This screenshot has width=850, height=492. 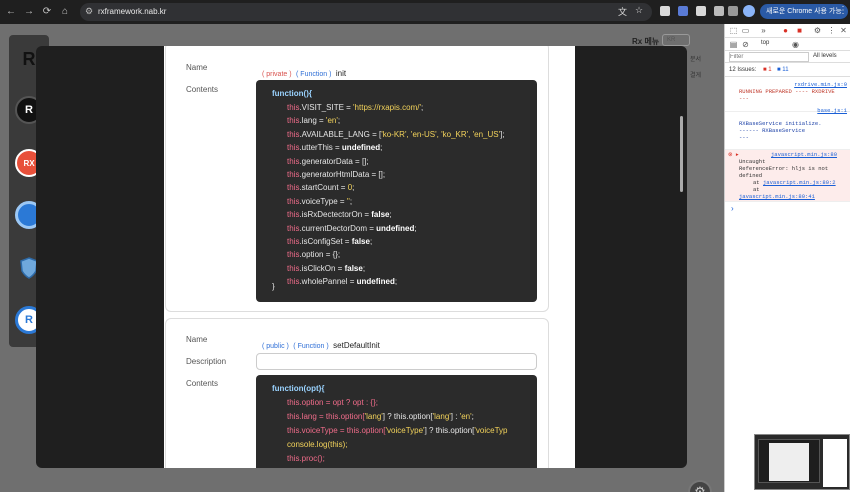 I want to click on menu-kebab-icon: ⋮, so click(x=843, y=10).